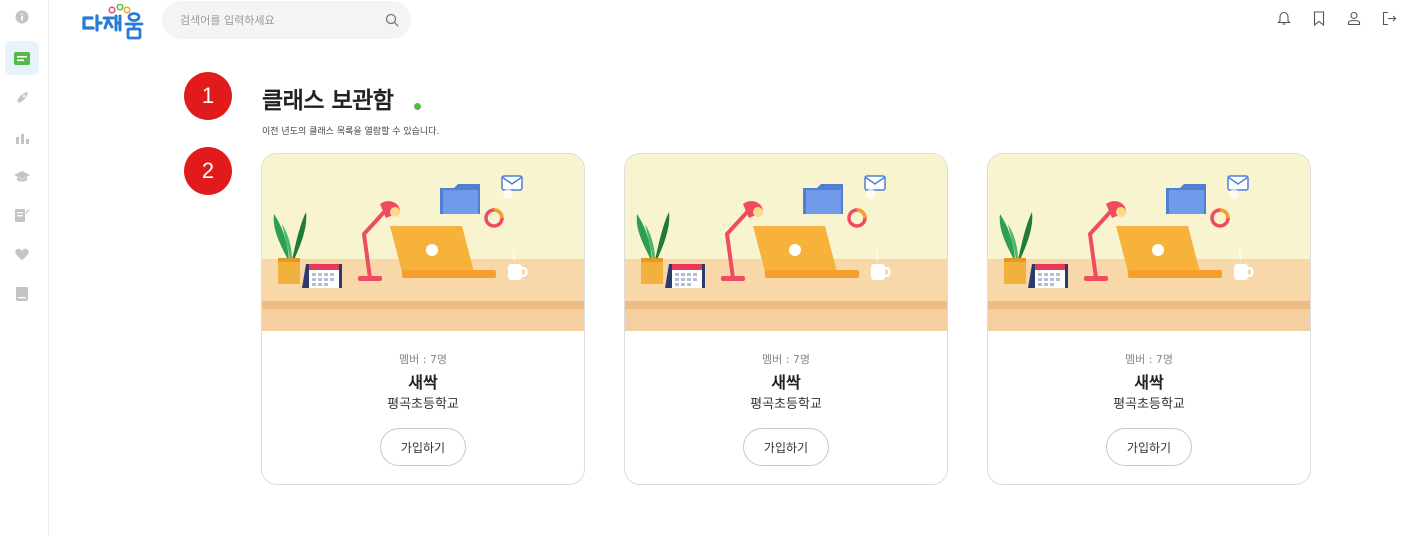  I want to click on sidebar-item-rocket, so click(22, 98).